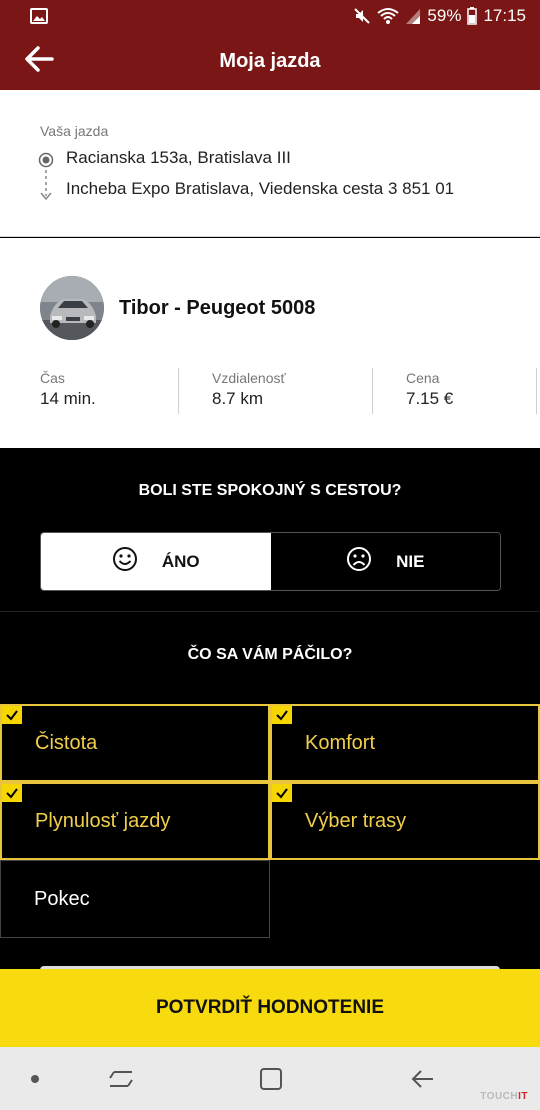 The height and width of the screenshot is (1110, 540). I want to click on wifi-icon, so click(388, 16).